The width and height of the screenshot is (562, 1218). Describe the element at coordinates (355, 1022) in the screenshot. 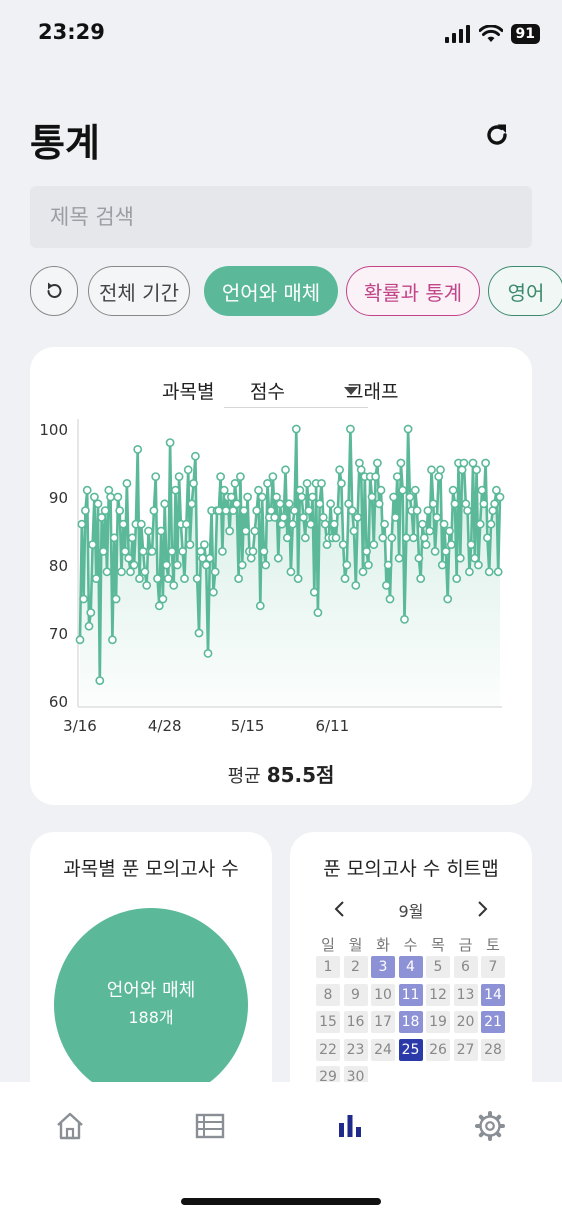

I see `heatmap-day-cell: 16` at that location.